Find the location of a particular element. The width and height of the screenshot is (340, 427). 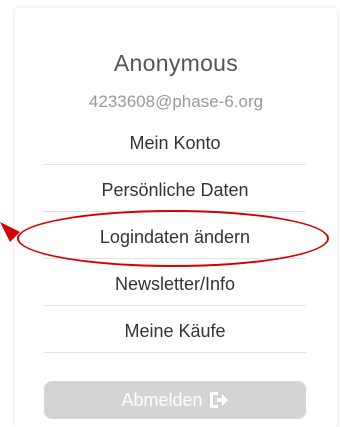

user-name: Anonymous is located at coordinates (176, 63).